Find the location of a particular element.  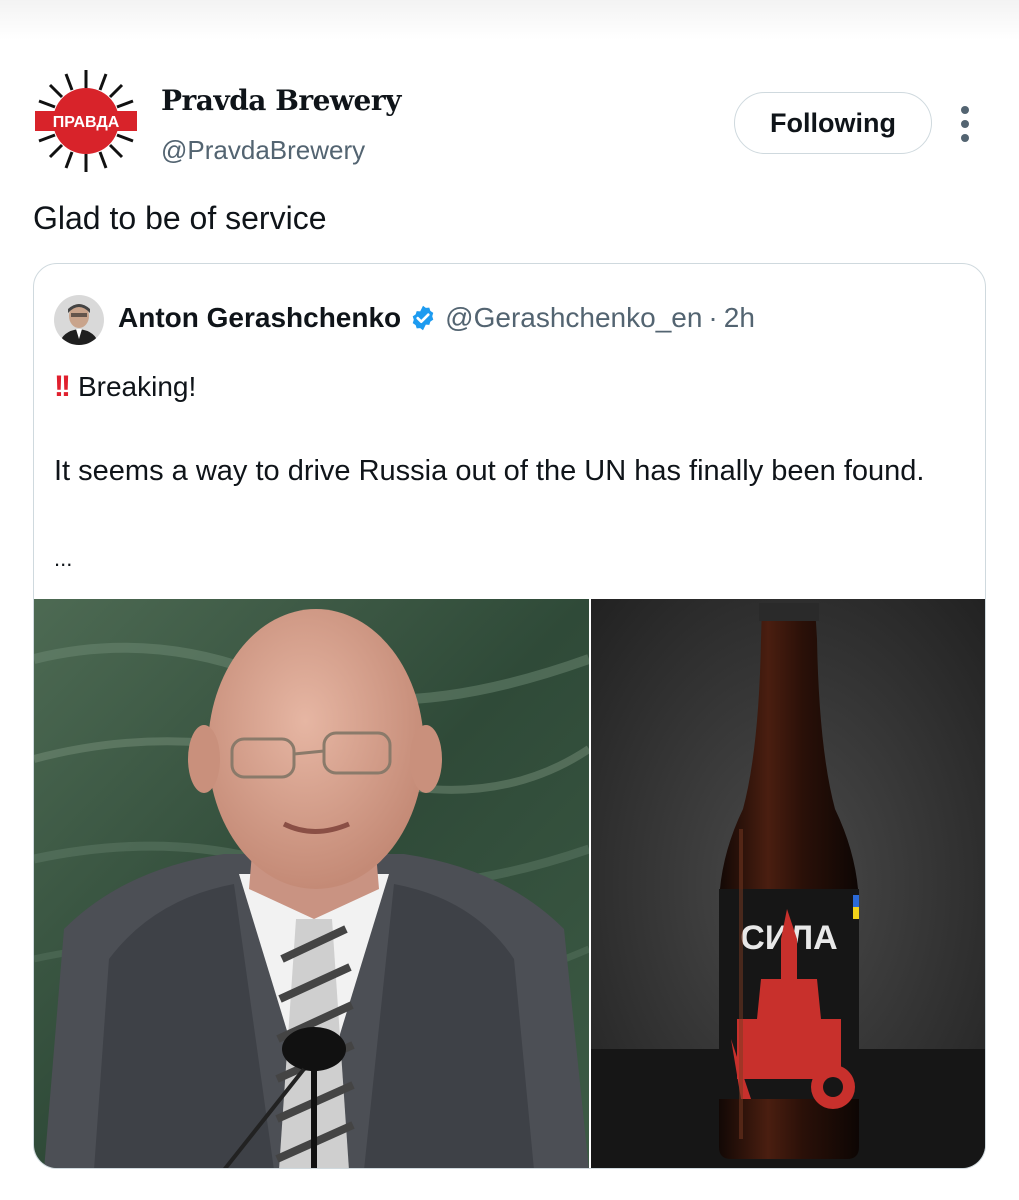

author-handle: @PravdaBrewery is located at coordinates (263, 150).